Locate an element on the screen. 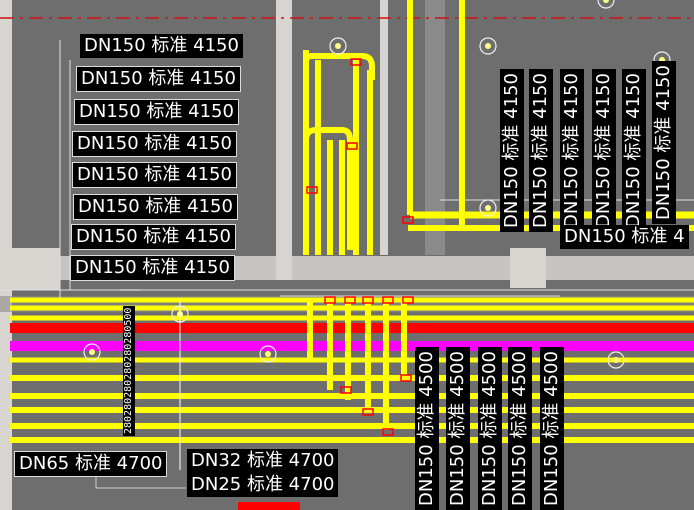 This screenshot has width=694, height=510. pipe-label: DN32 标准 4700 is located at coordinates (263, 461).